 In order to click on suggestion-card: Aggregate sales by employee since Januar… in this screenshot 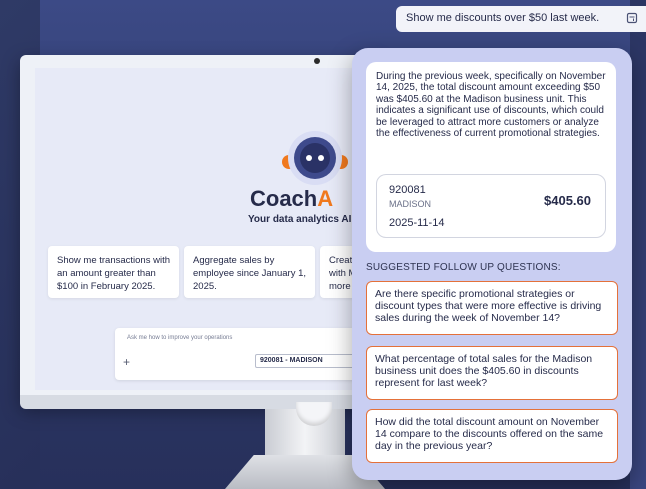, I will do `click(249, 272)`.